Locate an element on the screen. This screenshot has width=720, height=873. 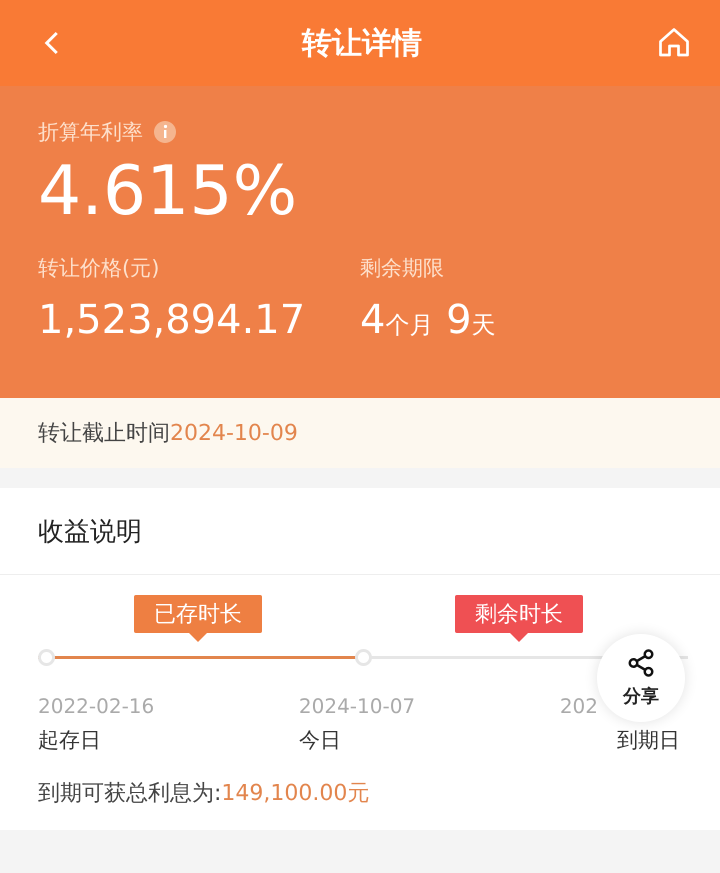
interest-text: 到期可获总利息为:149,100.00元 is located at coordinates (203, 794).